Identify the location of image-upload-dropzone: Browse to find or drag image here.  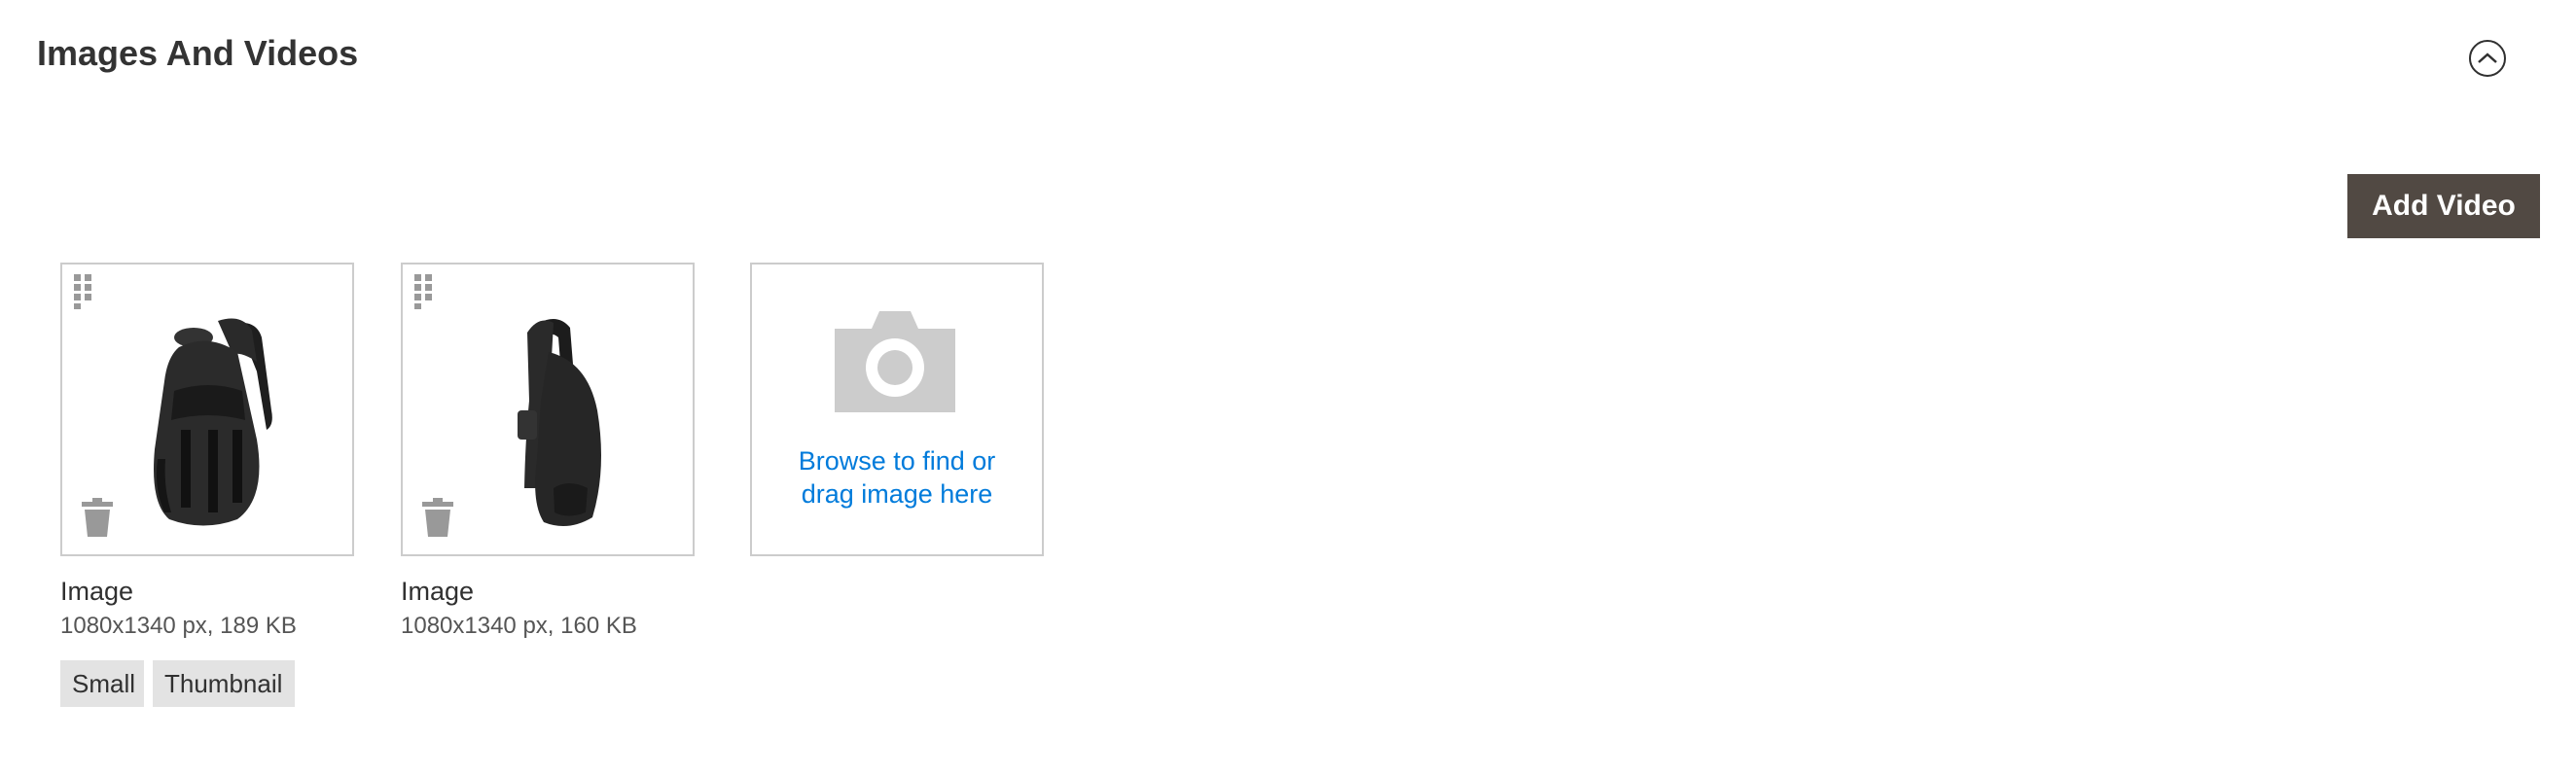
(897, 409).